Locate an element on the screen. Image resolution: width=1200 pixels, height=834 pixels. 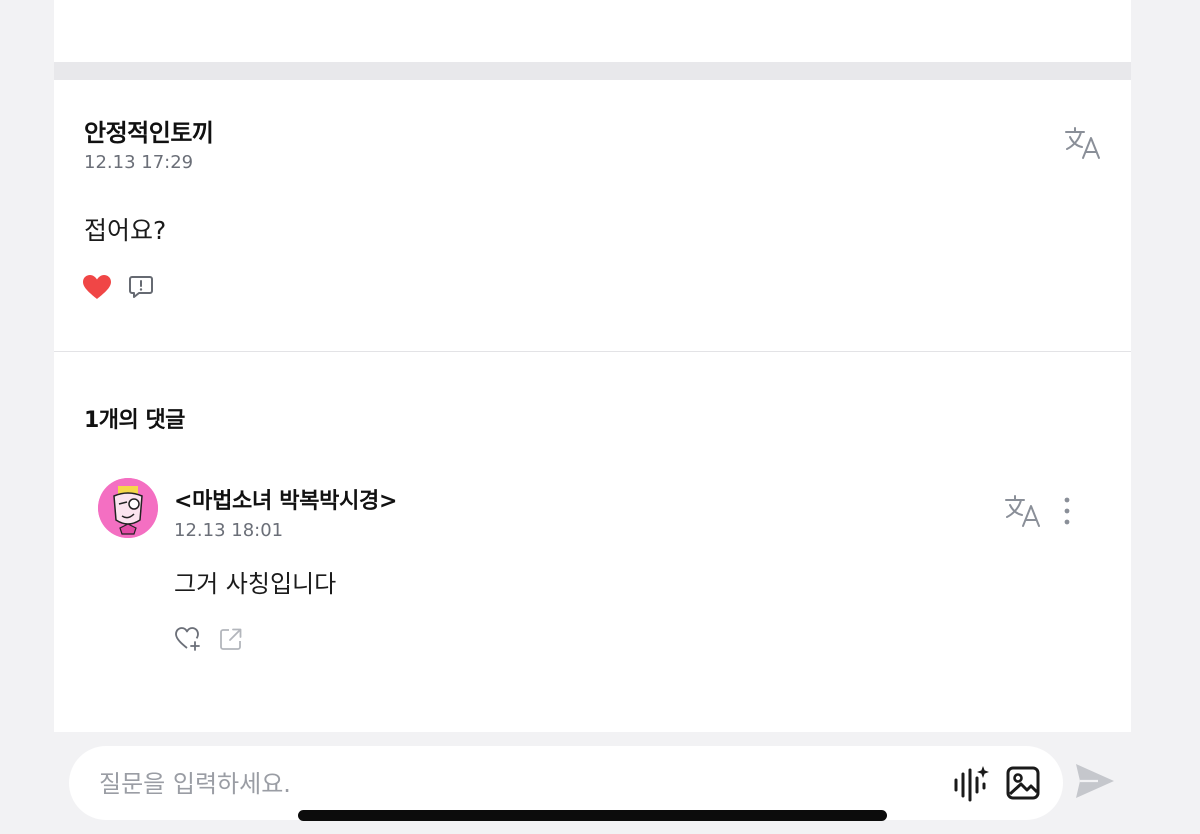
like-button is located at coordinates (97, 287).